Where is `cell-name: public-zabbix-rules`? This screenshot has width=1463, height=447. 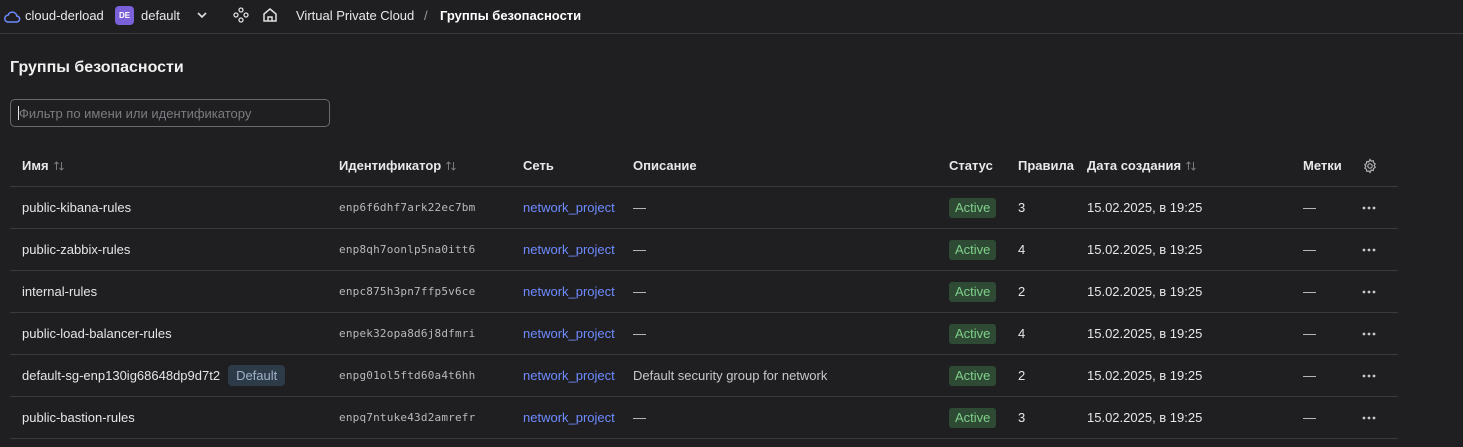 cell-name: public-zabbix-rules is located at coordinates (76, 249).